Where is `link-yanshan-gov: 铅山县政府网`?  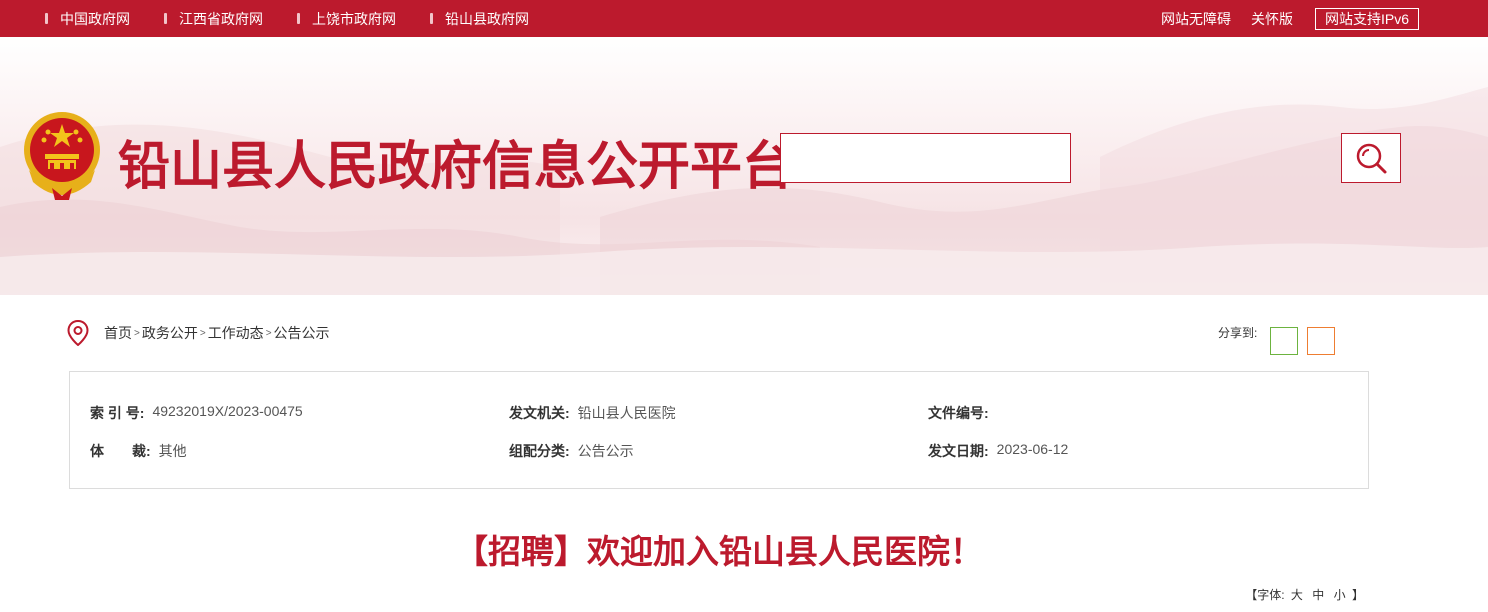
link-yanshan-gov: 铅山县政府网 is located at coordinates (479, 19).